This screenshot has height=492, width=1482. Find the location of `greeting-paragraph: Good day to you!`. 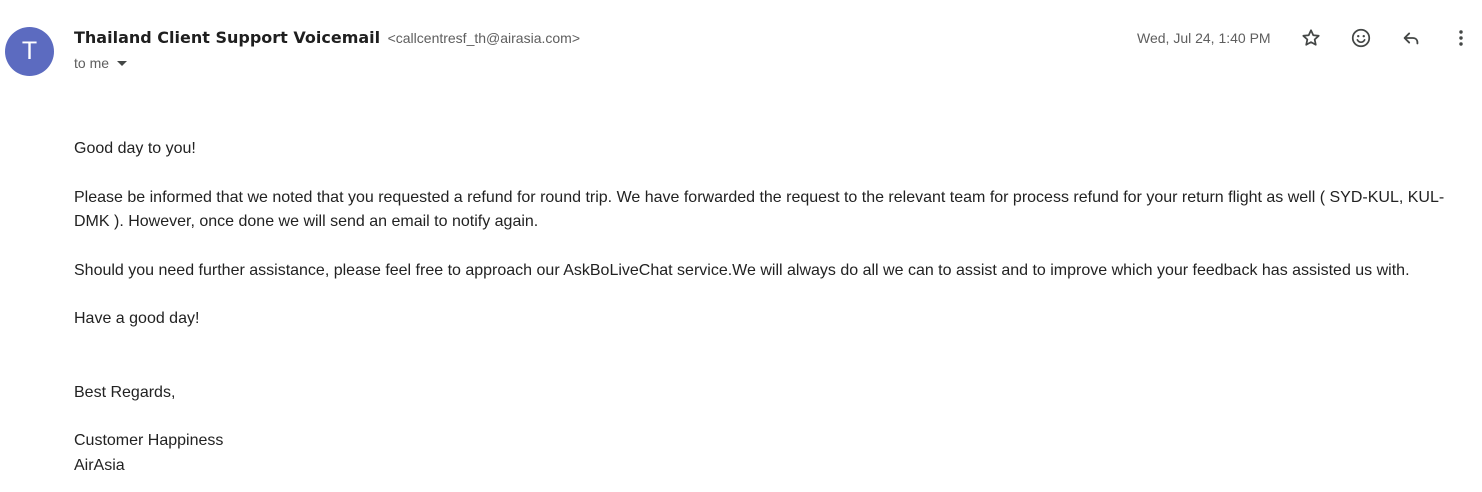

greeting-paragraph: Good day to you! is located at coordinates (135, 148).